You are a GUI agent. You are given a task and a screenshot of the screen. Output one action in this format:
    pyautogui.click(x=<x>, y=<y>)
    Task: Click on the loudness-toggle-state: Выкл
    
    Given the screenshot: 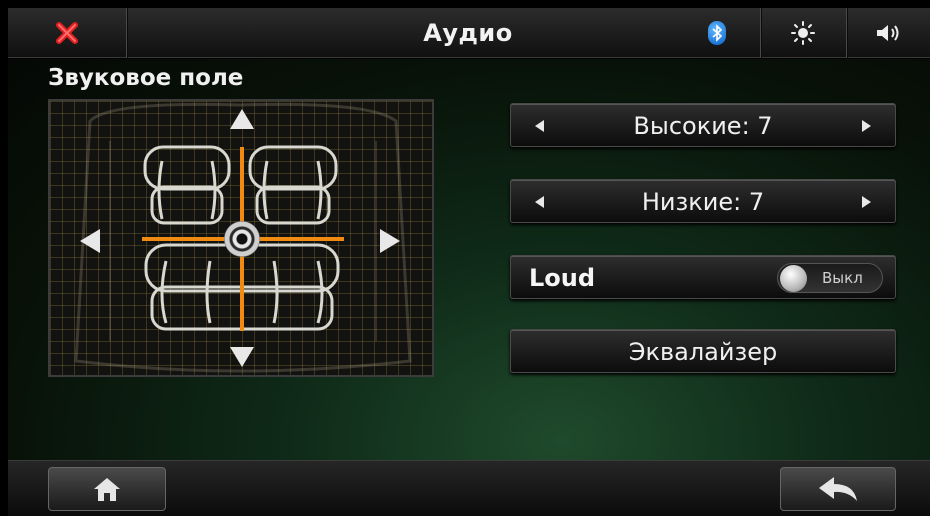 What is the action you would take?
    pyautogui.click(x=842, y=278)
    